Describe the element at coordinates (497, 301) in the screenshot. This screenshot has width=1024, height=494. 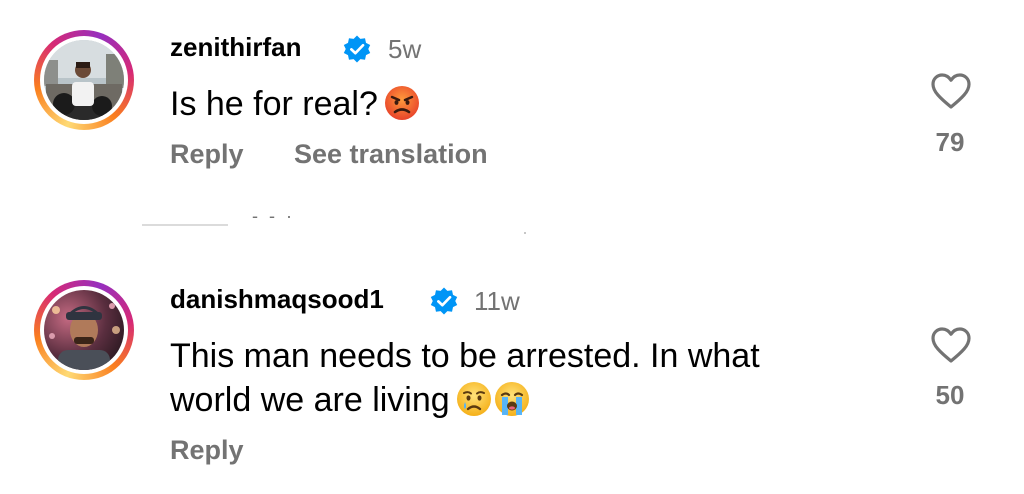
I see `timestamp: 11w` at that location.